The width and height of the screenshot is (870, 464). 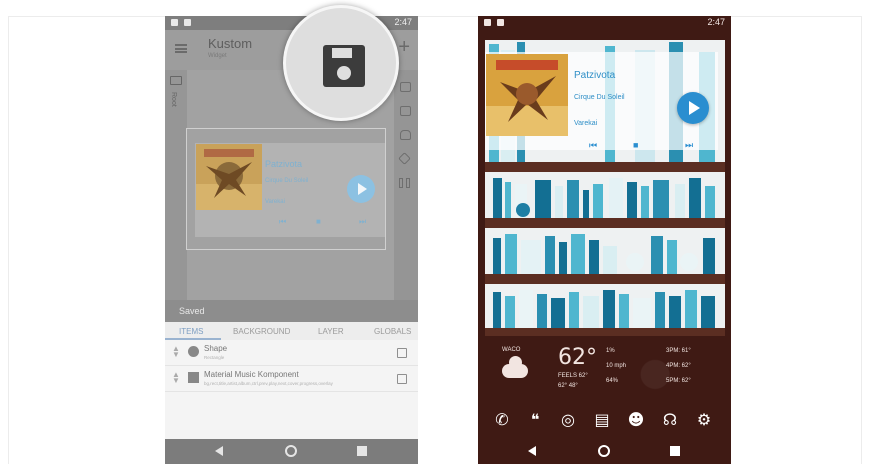 What do you see at coordinates (535, 420) in the screenshot?
I see `hangouts-icon: ❝` at bounding box center [535, 420].